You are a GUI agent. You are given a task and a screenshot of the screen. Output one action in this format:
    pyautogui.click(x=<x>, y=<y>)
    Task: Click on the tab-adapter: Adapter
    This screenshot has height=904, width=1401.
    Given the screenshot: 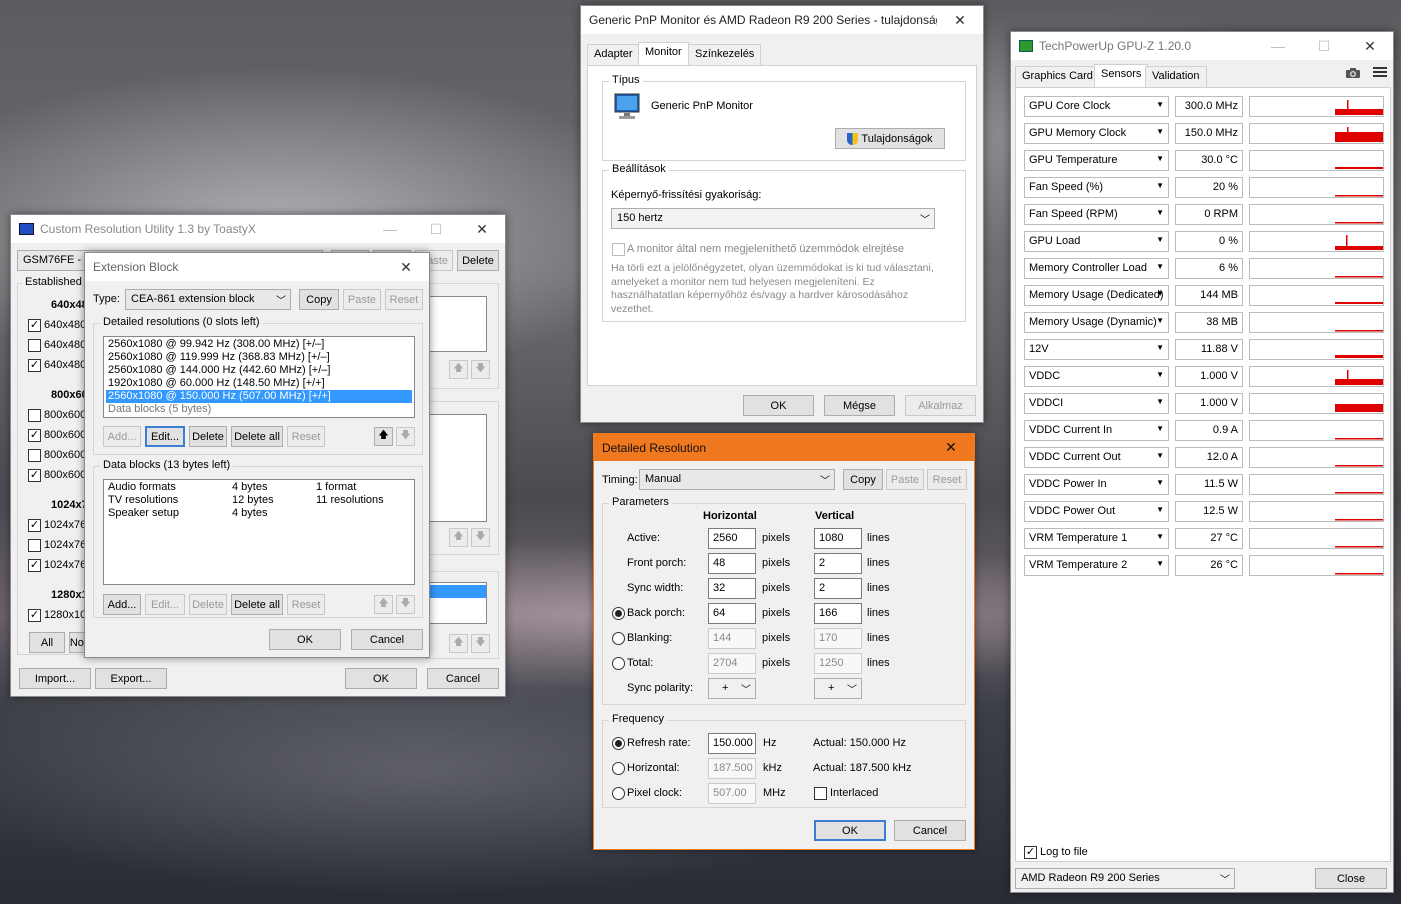 What is the action you would take?
    pyautogui.click(x=613, y=54)
    